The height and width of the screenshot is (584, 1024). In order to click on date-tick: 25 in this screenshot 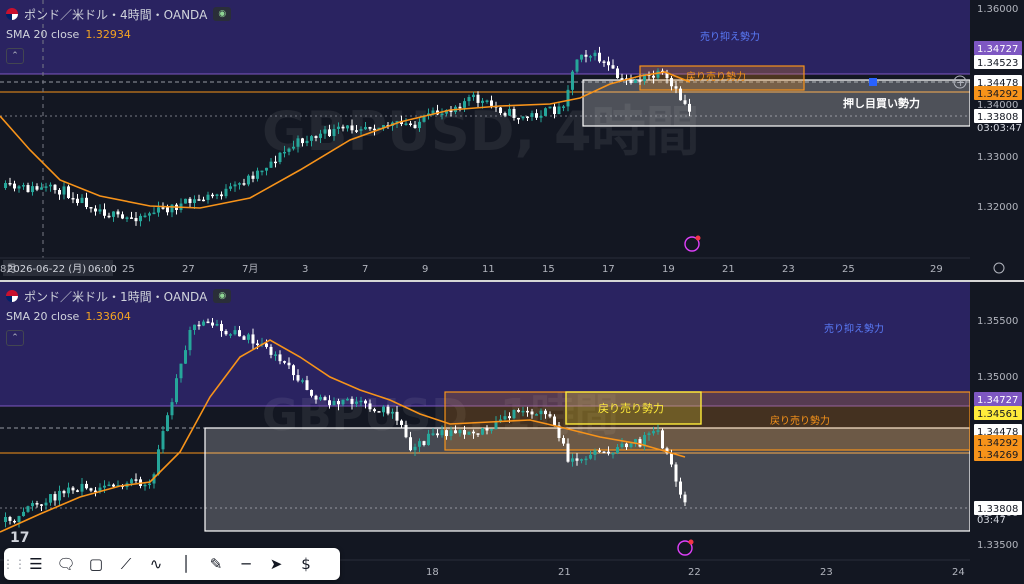, I will do `click(128, 269)`.